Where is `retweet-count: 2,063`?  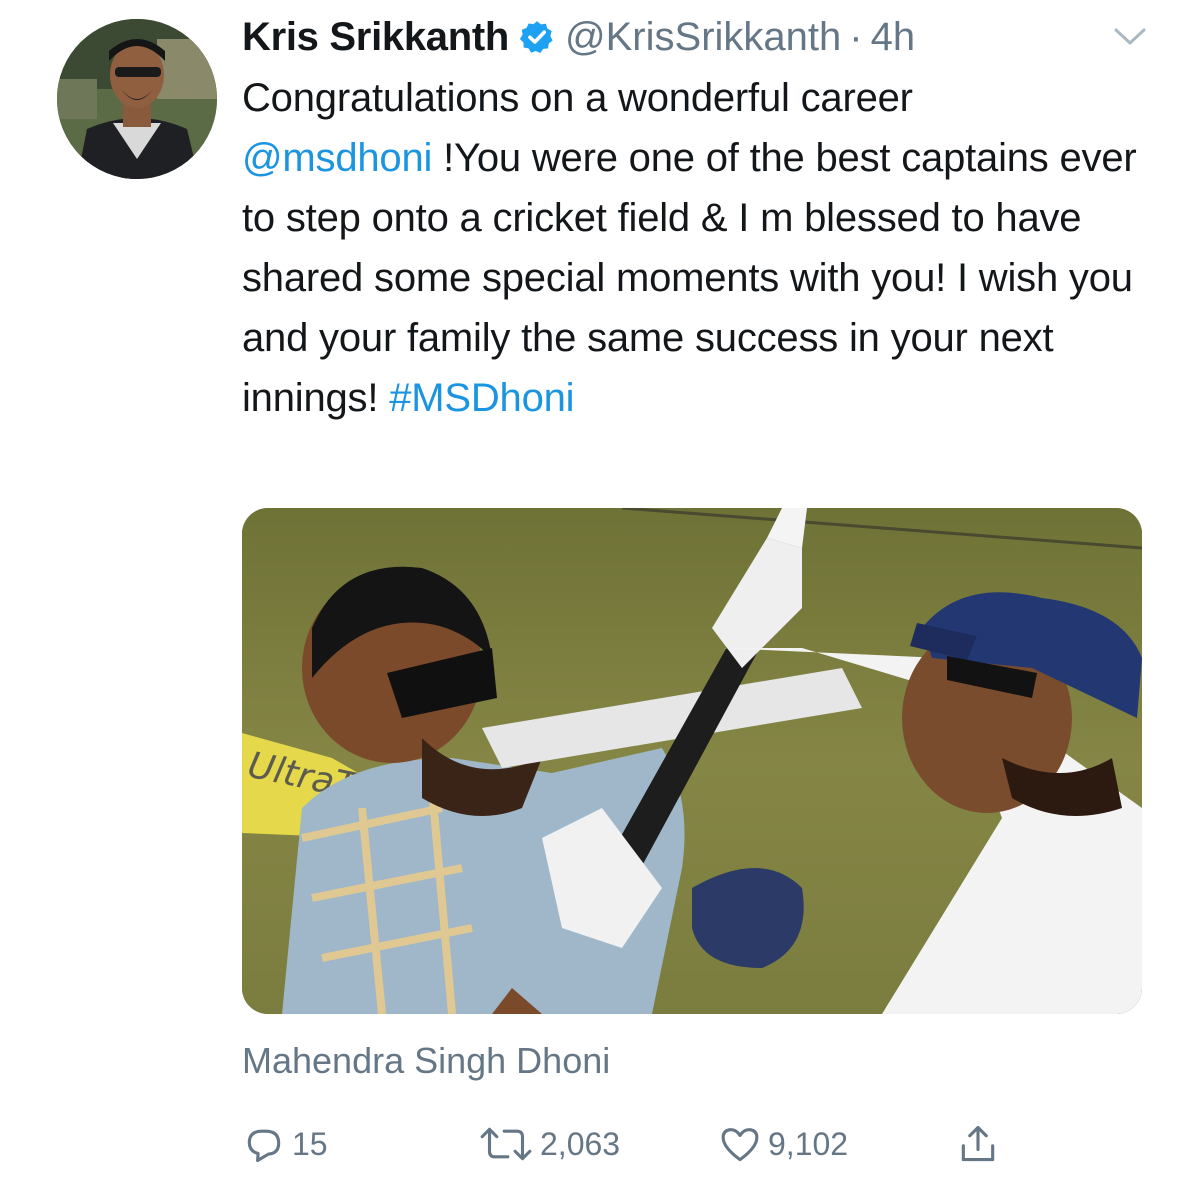
retweet-count: 2,063 is located at coordinates (580, 1143).